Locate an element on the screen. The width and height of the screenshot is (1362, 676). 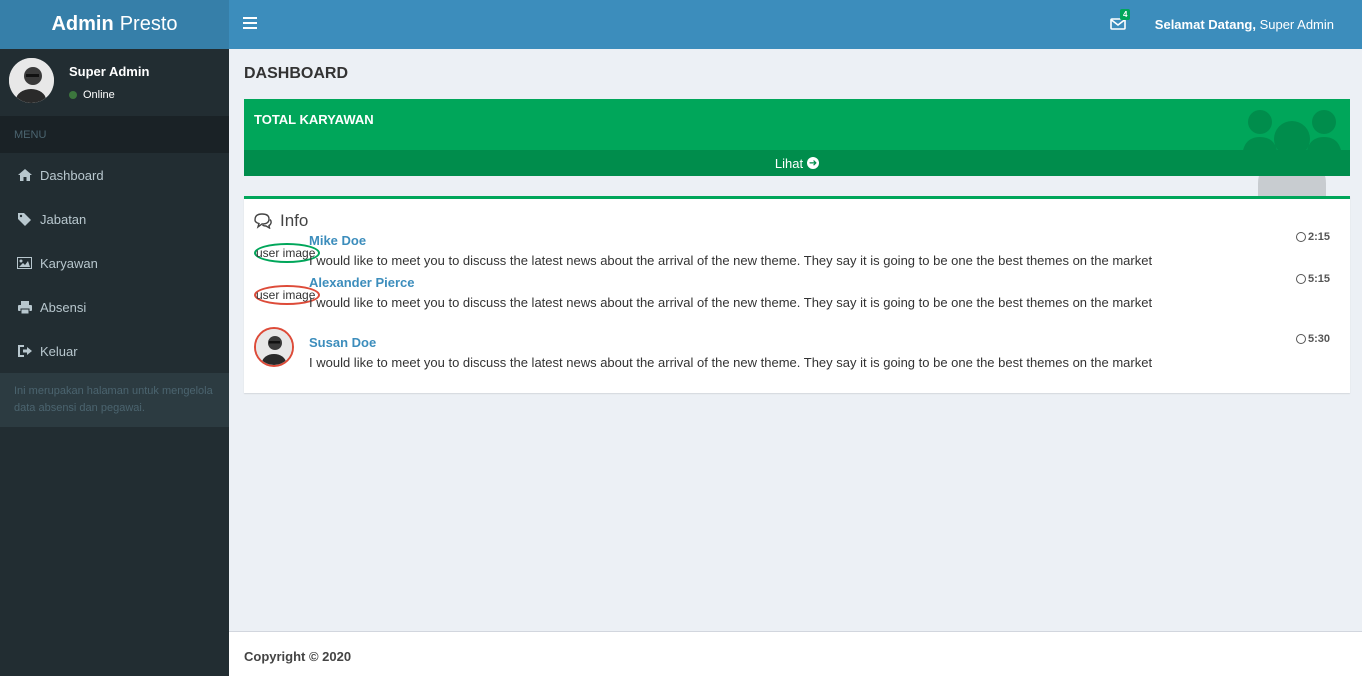
image-icon is located at coordinates (24, 263).